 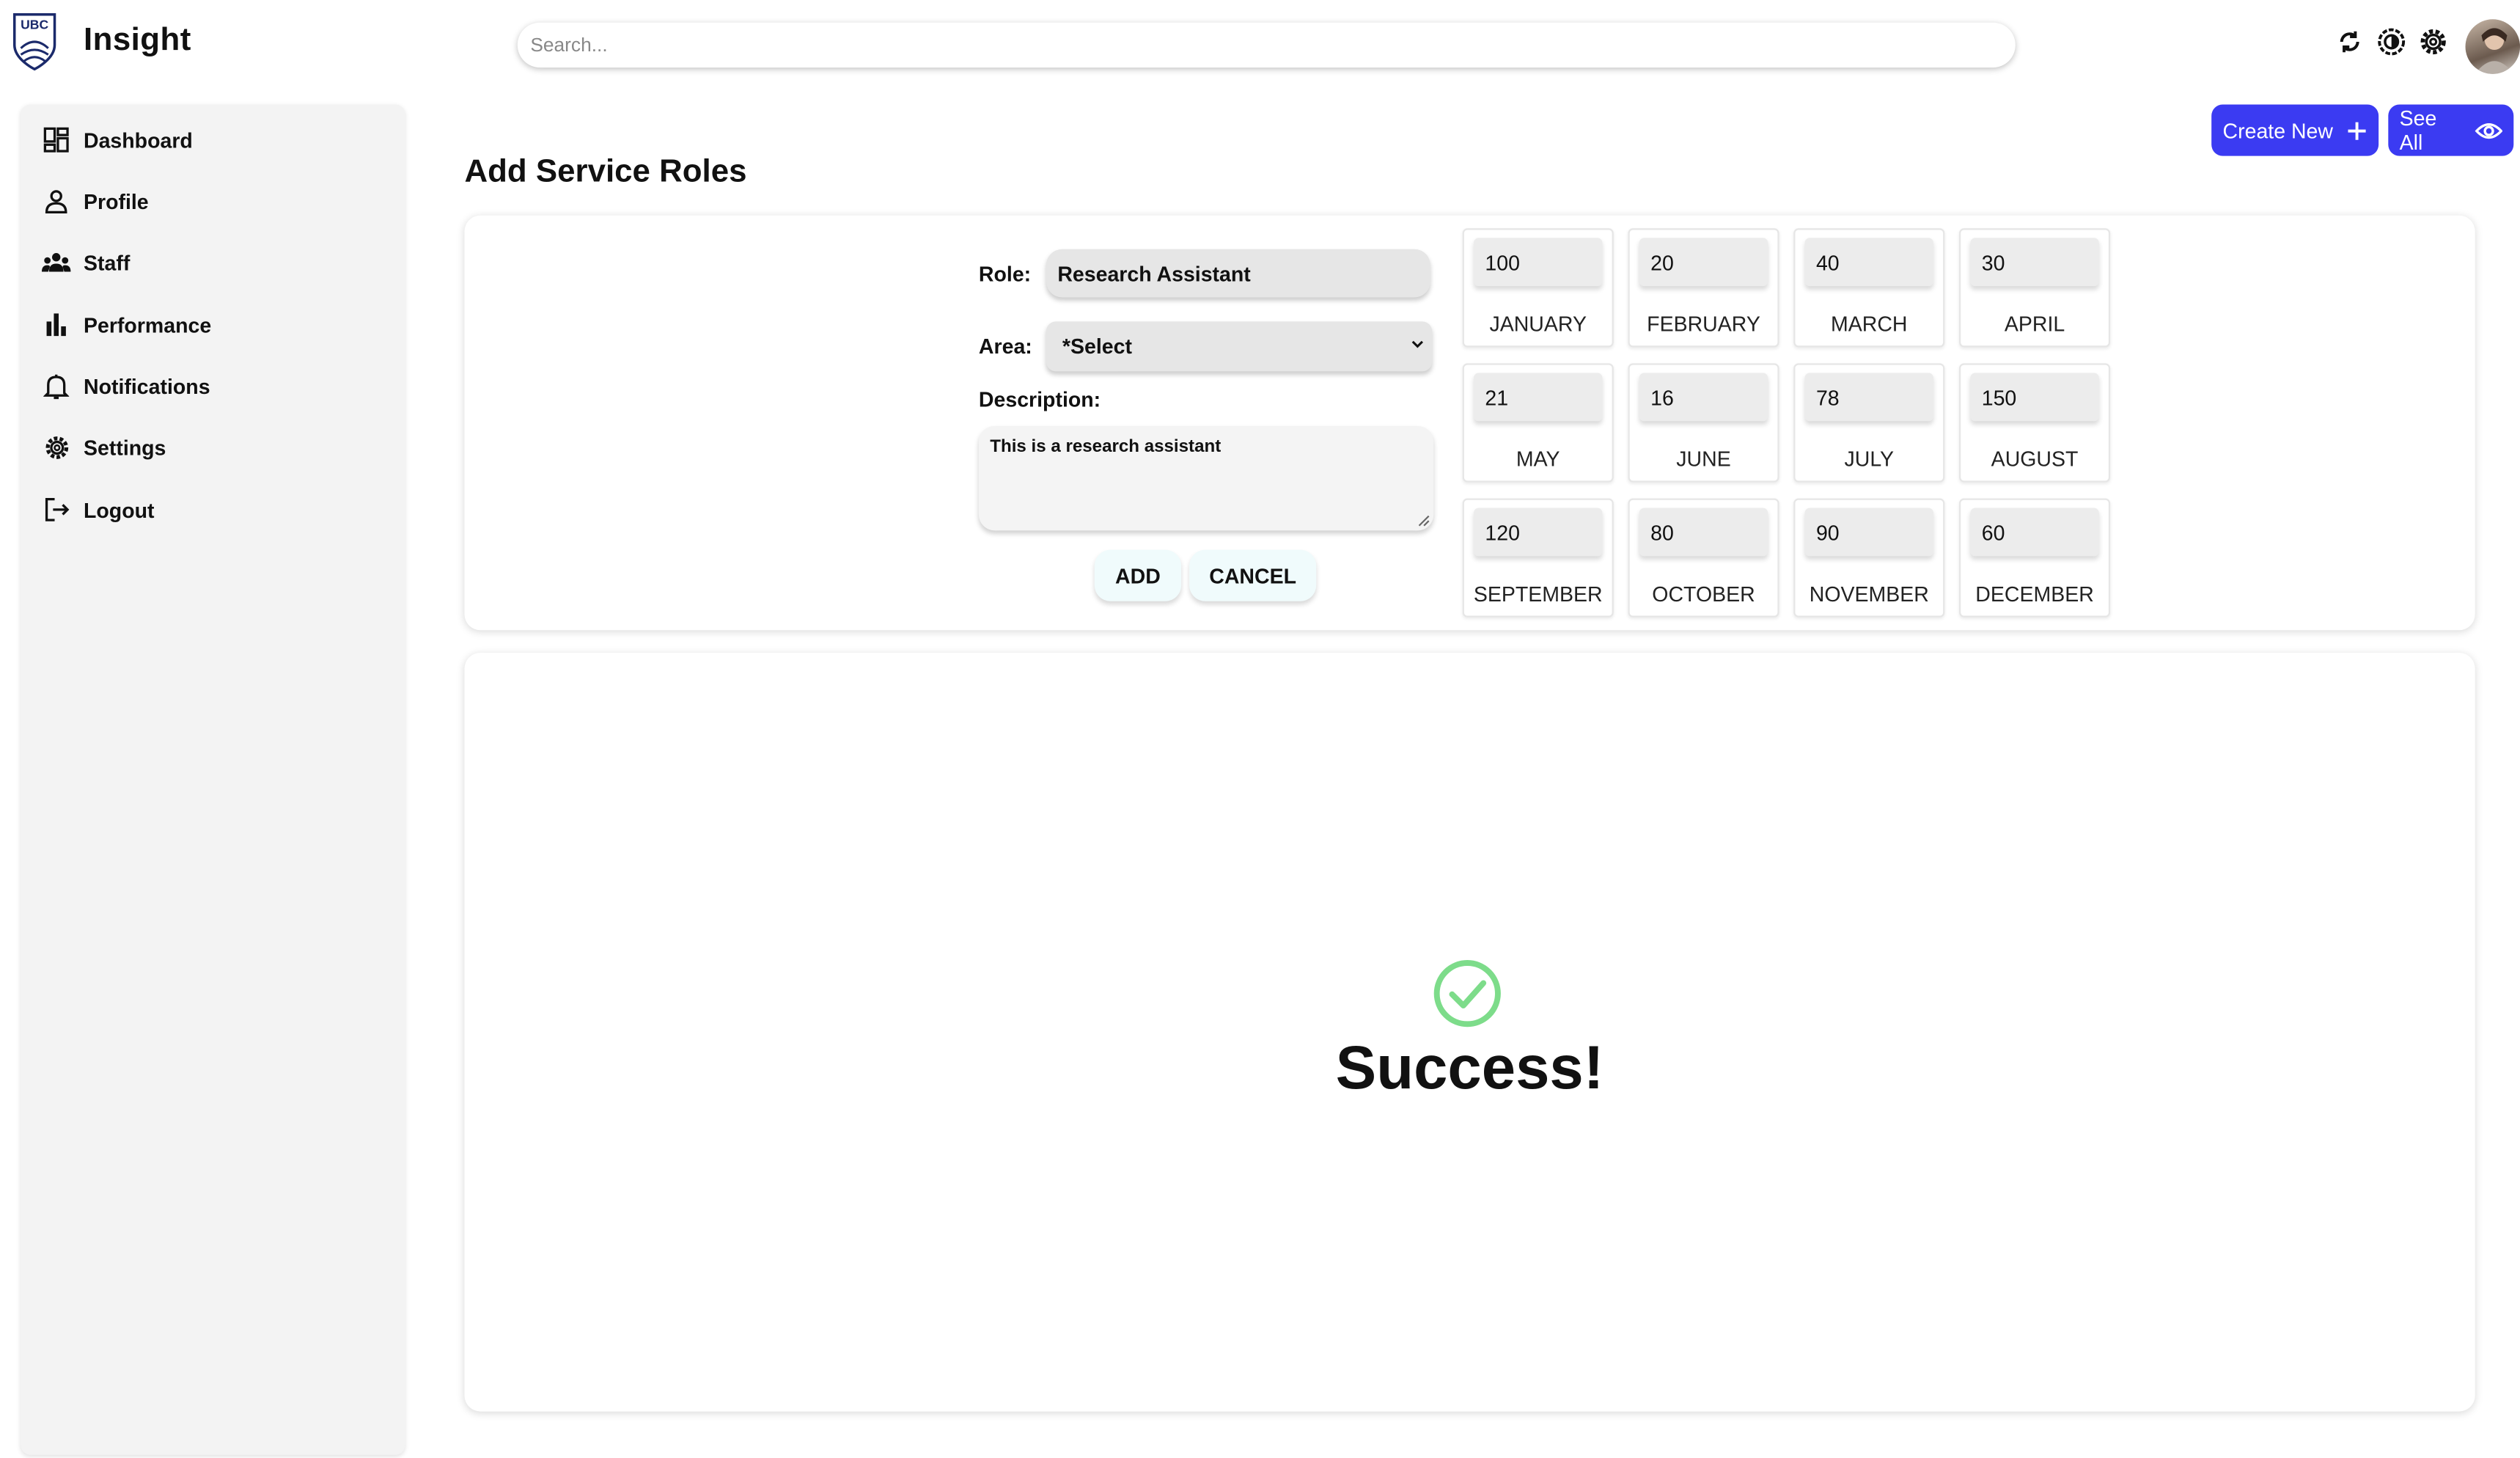 What do you see at coordinates (2034, 324) in the screenshot?
I see `month-label: APRIL` at bounding box center [2034, 324].